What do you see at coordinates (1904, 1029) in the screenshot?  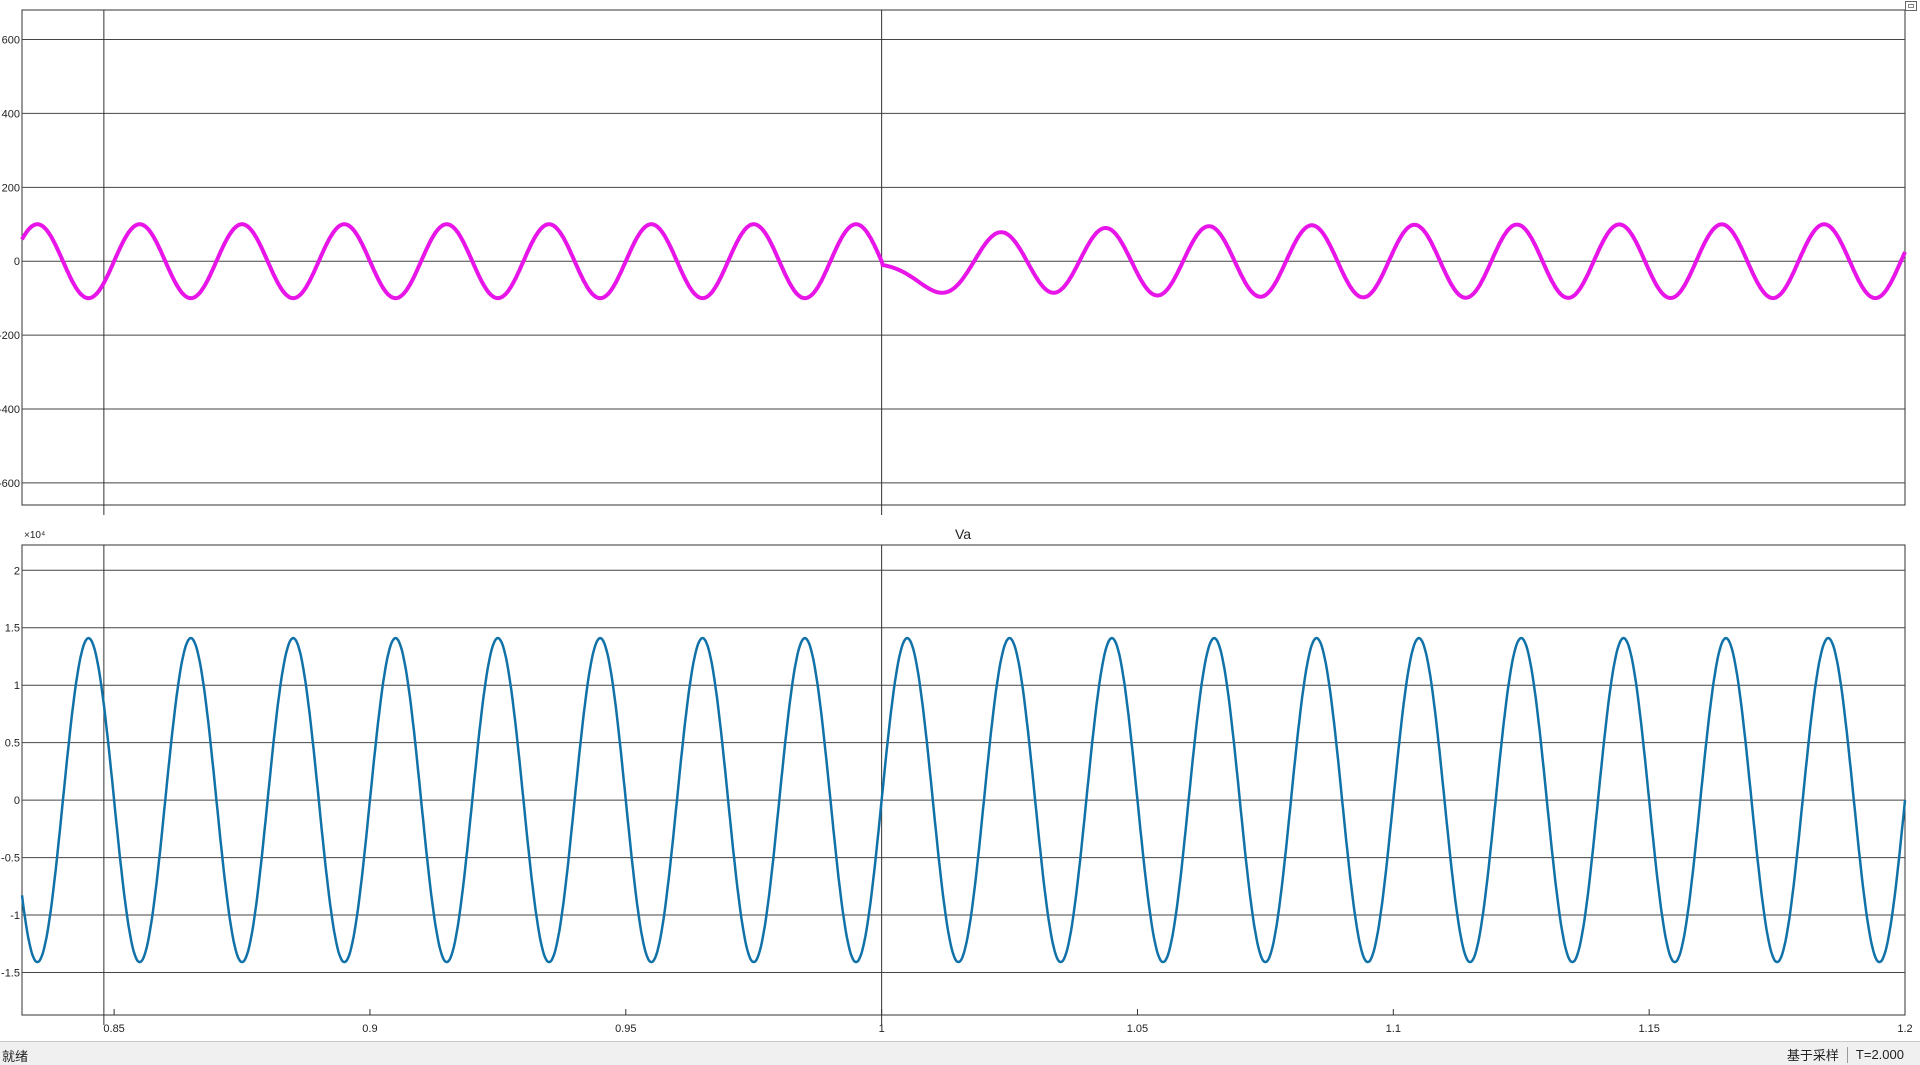 I see `x-tick-label: 1.2` at bounding box center [1904, 1029].